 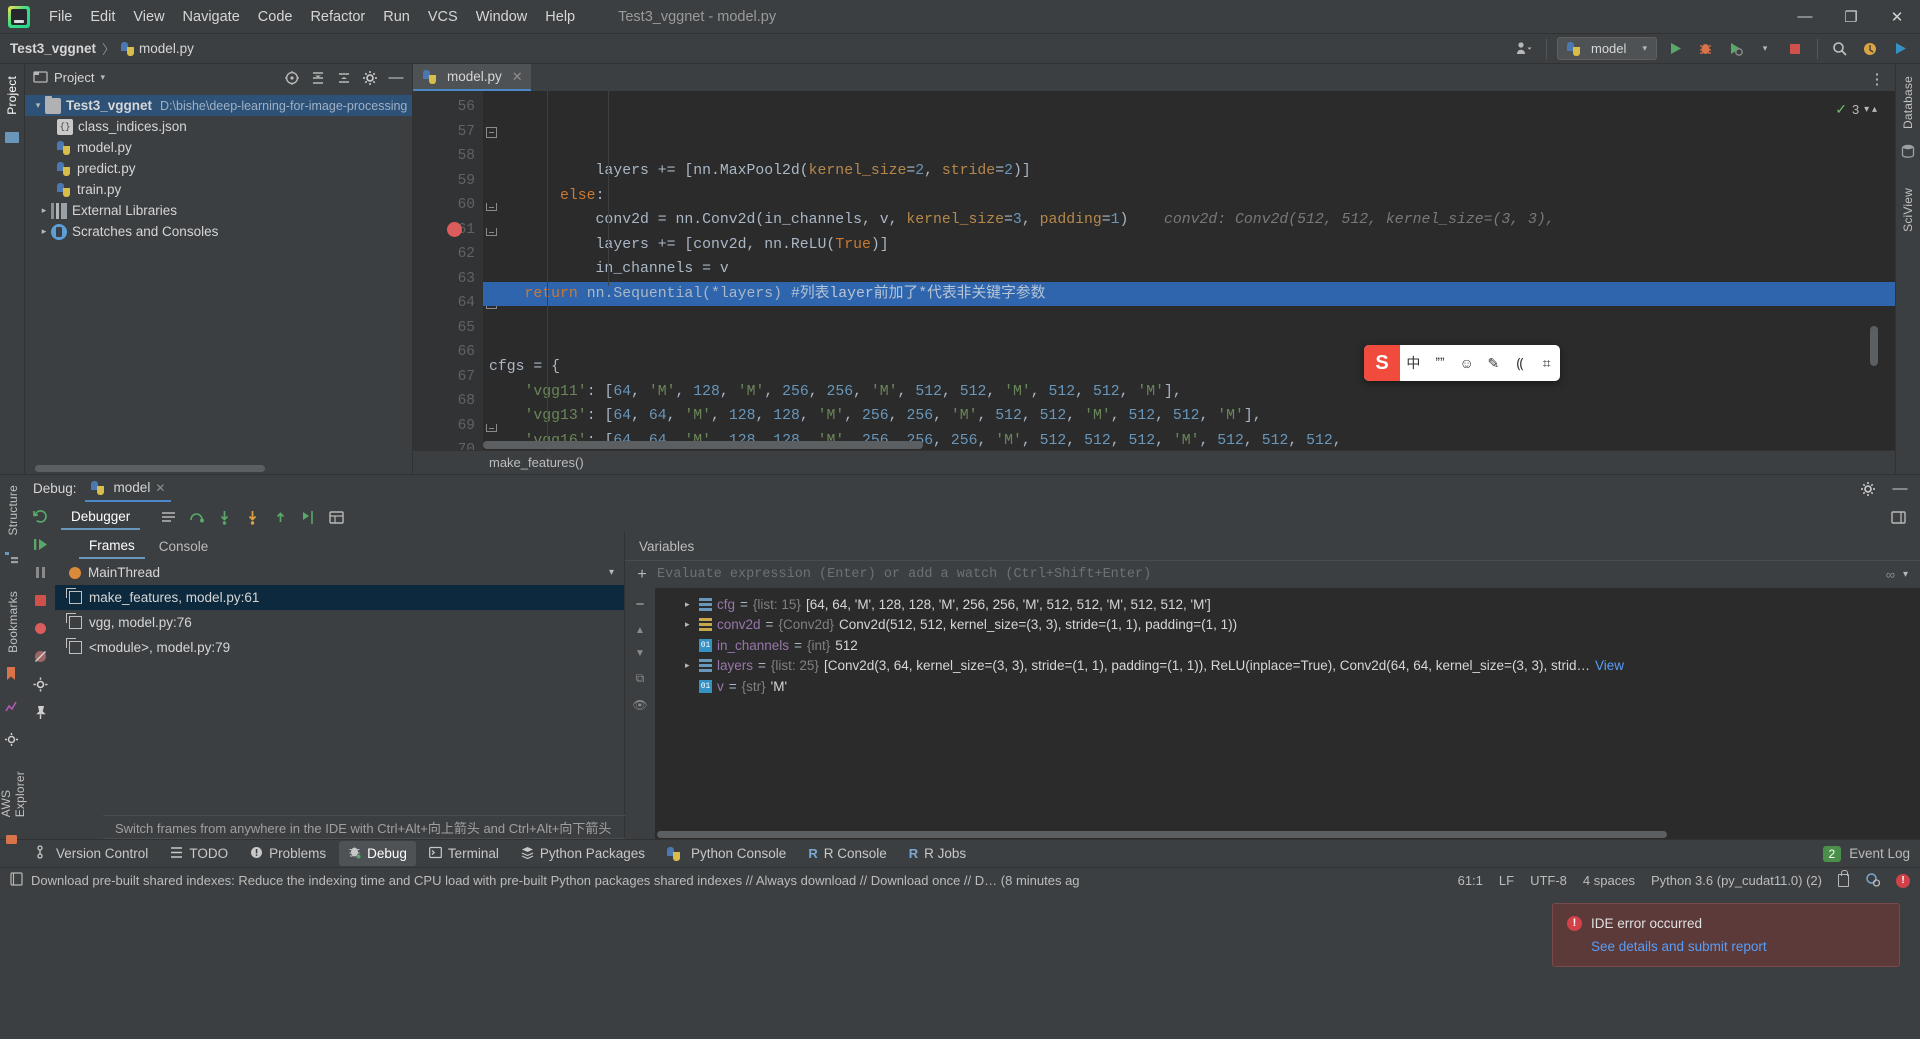 What do you see at coordinates (1908, 102) in the screenshot?
I see `sidebar-tab-database: Database` at bounding box center [1908, 102].